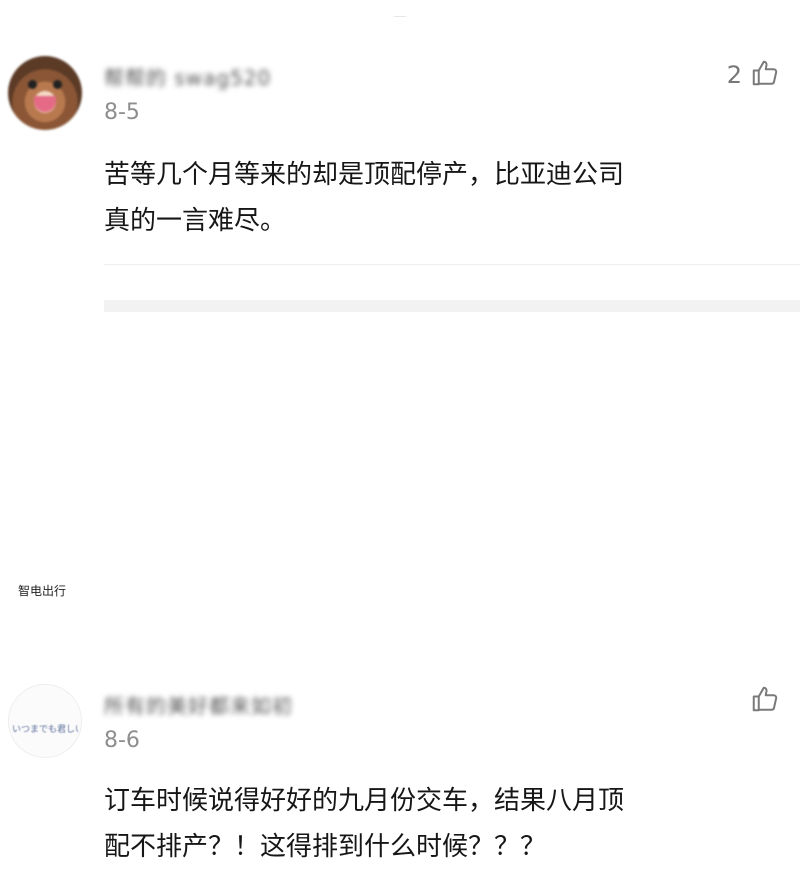 The height and width of the screenshot is (870, 800). What do you see at coordinates (195, 221) in the screenshot?
I see `comment-line: 真的一言难尽。` at bounding box center [195, 221].